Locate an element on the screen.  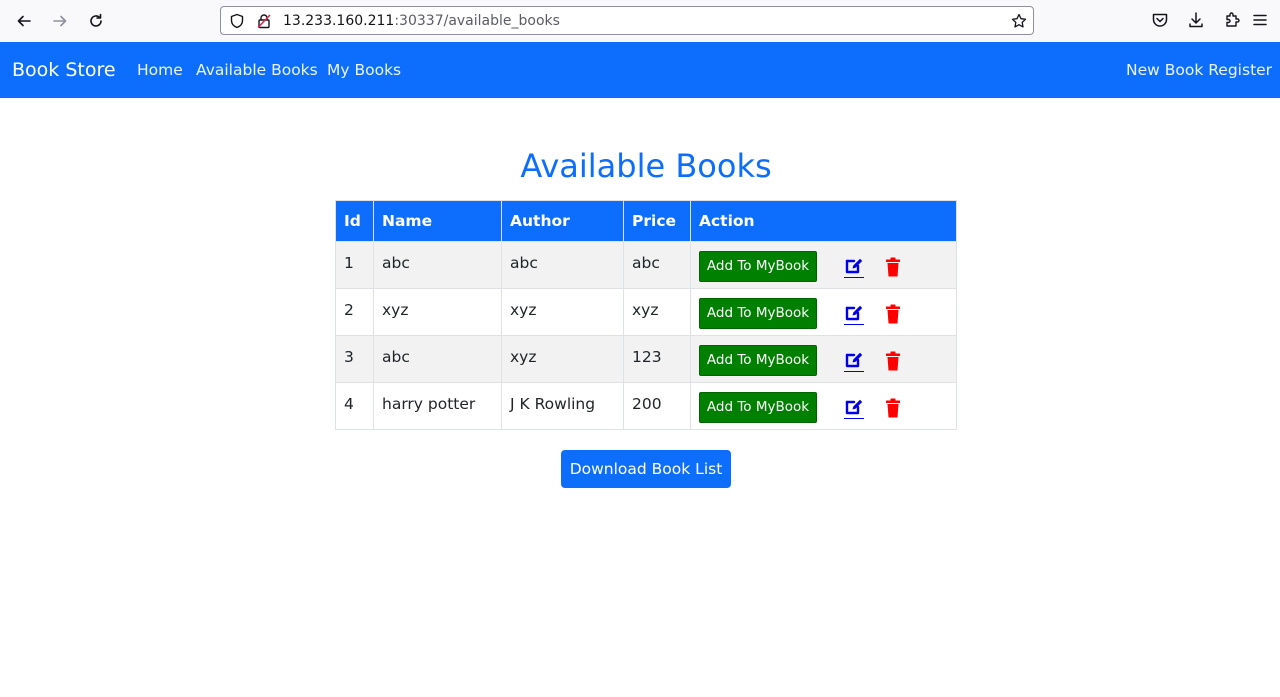
insecure-lock-icon is located at coordinates (264, 21).